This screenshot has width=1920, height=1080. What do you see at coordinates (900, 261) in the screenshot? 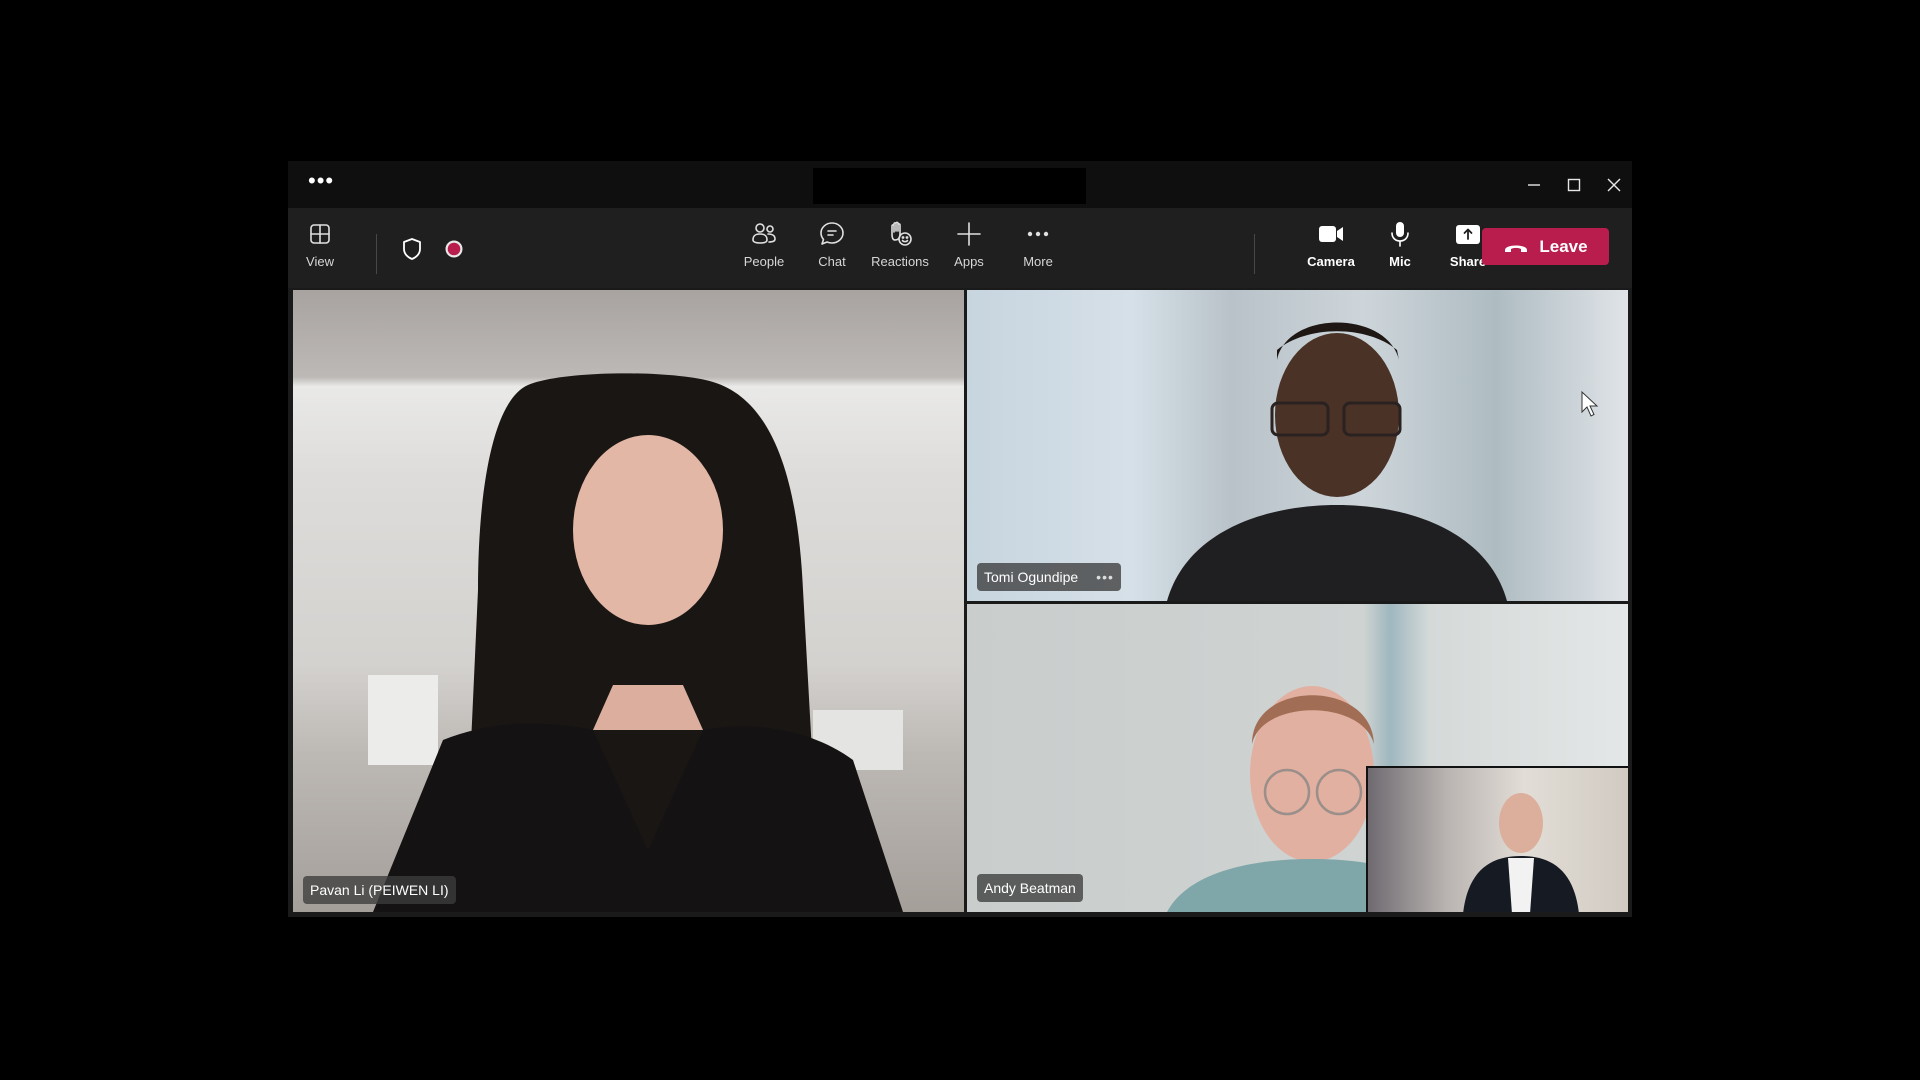
I see `reactions-label: Reactions` at bounding box center [900, 261].